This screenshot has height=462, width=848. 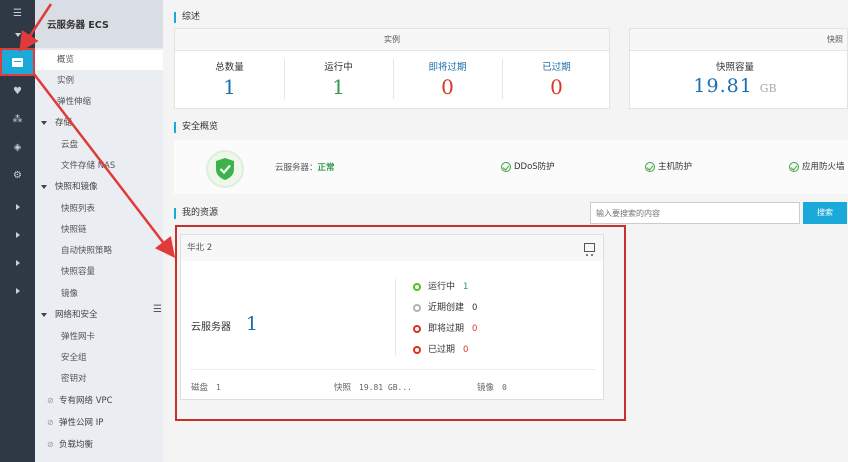 I want to click on stat-total: 总数量 1, so click(x=229, y=80).